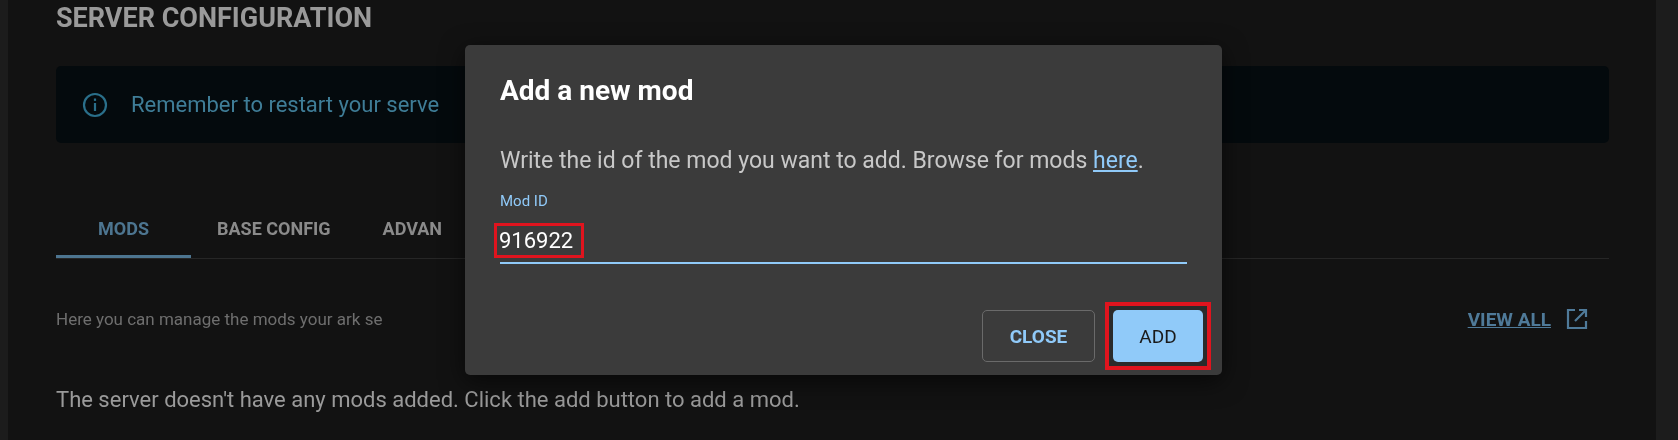 Image resolution: width=1678 pixels, height=440 pixels. I want to click on dialog-title: Add a new mod, so click(597, 90).